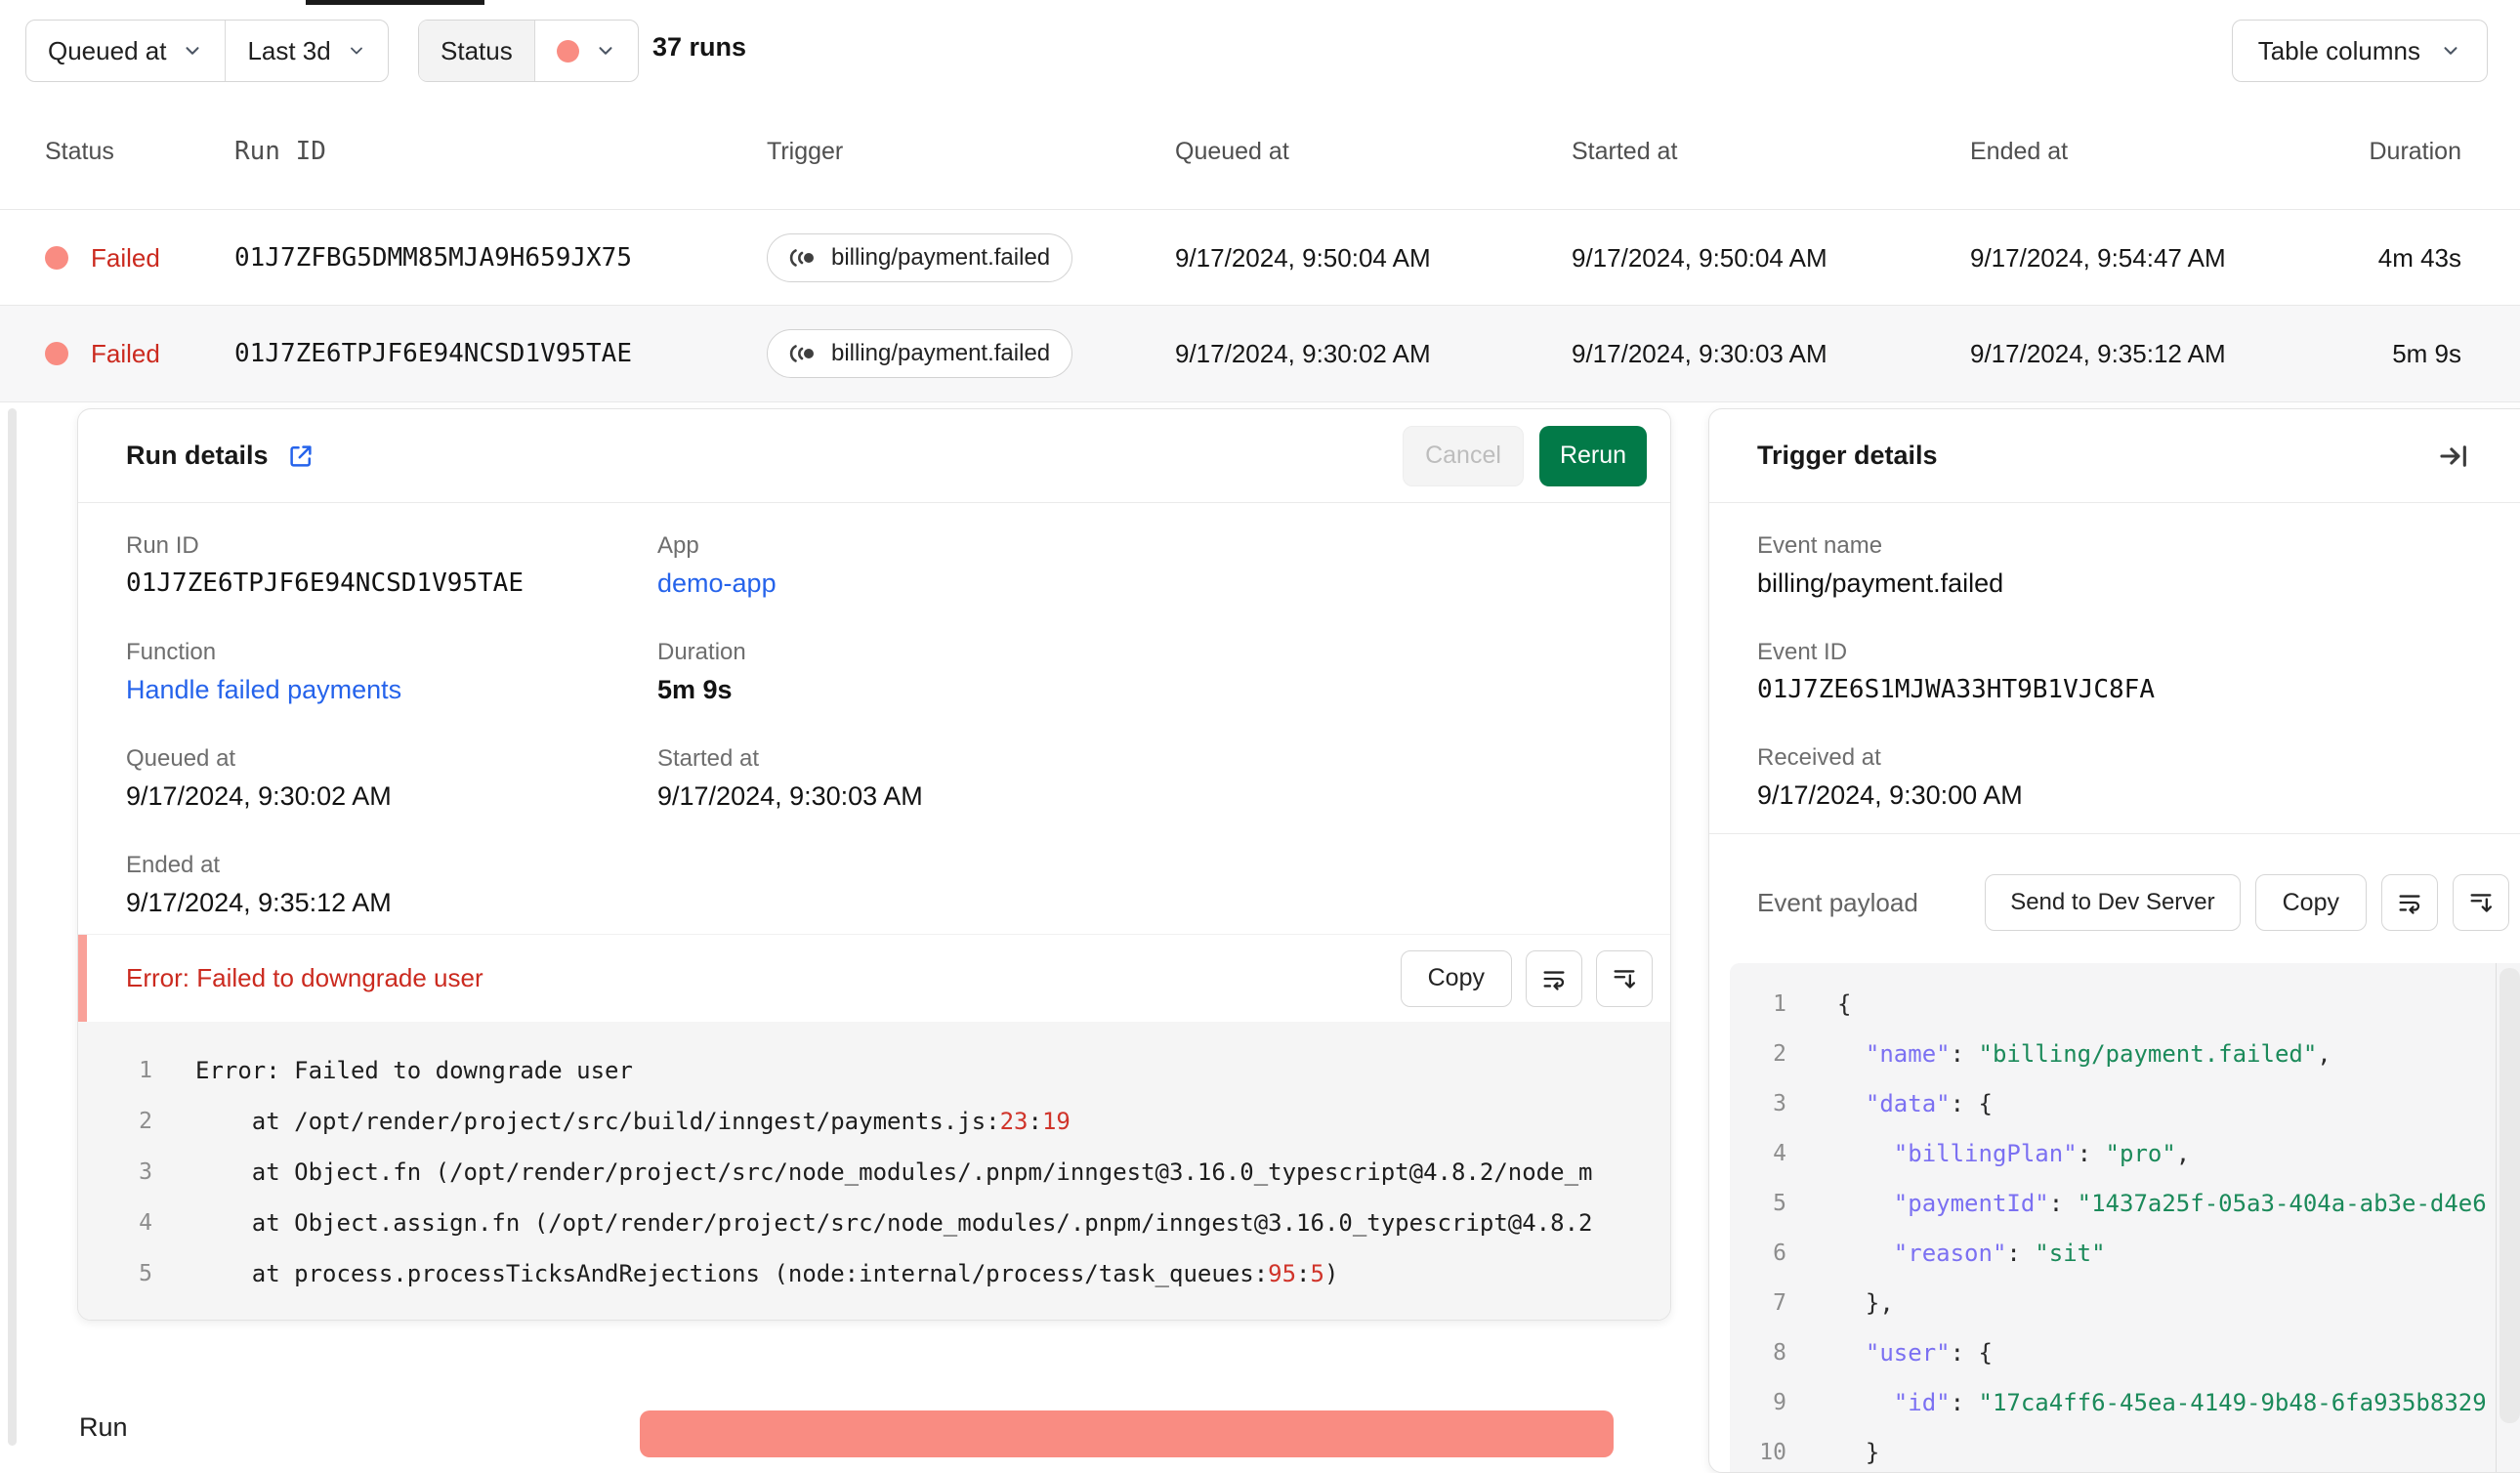 The width and height of the screenshot is (2520, 1473). What do you see at coordinates (874, 978) in the screenshot?
I see `error-callout: Error: Failed to downgrade user Copy` at bounding box center [874, 978].